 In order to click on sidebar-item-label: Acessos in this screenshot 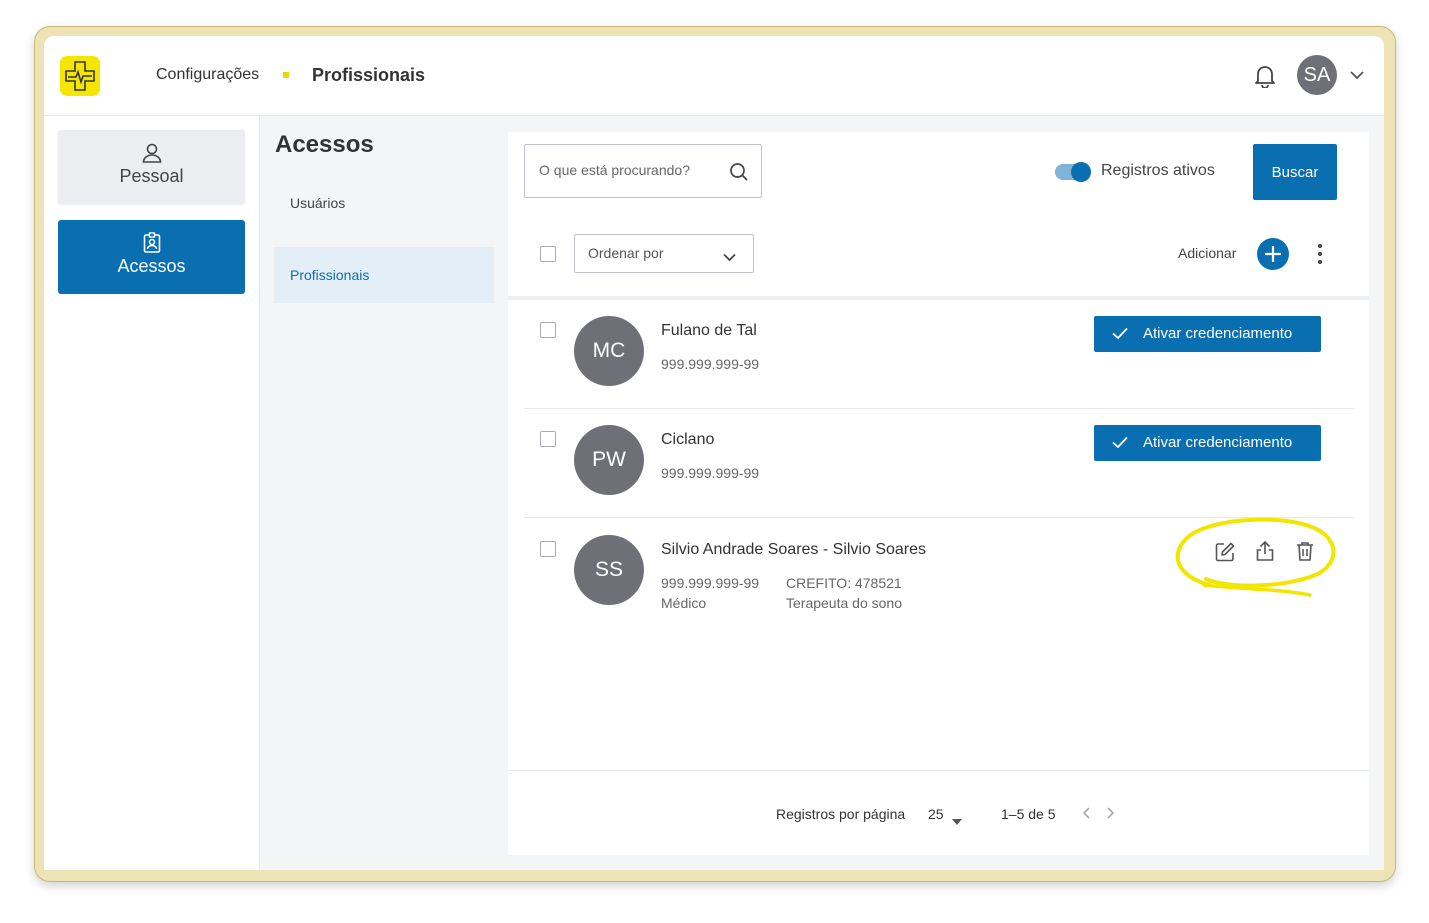, I will do `click(151, 266)`.